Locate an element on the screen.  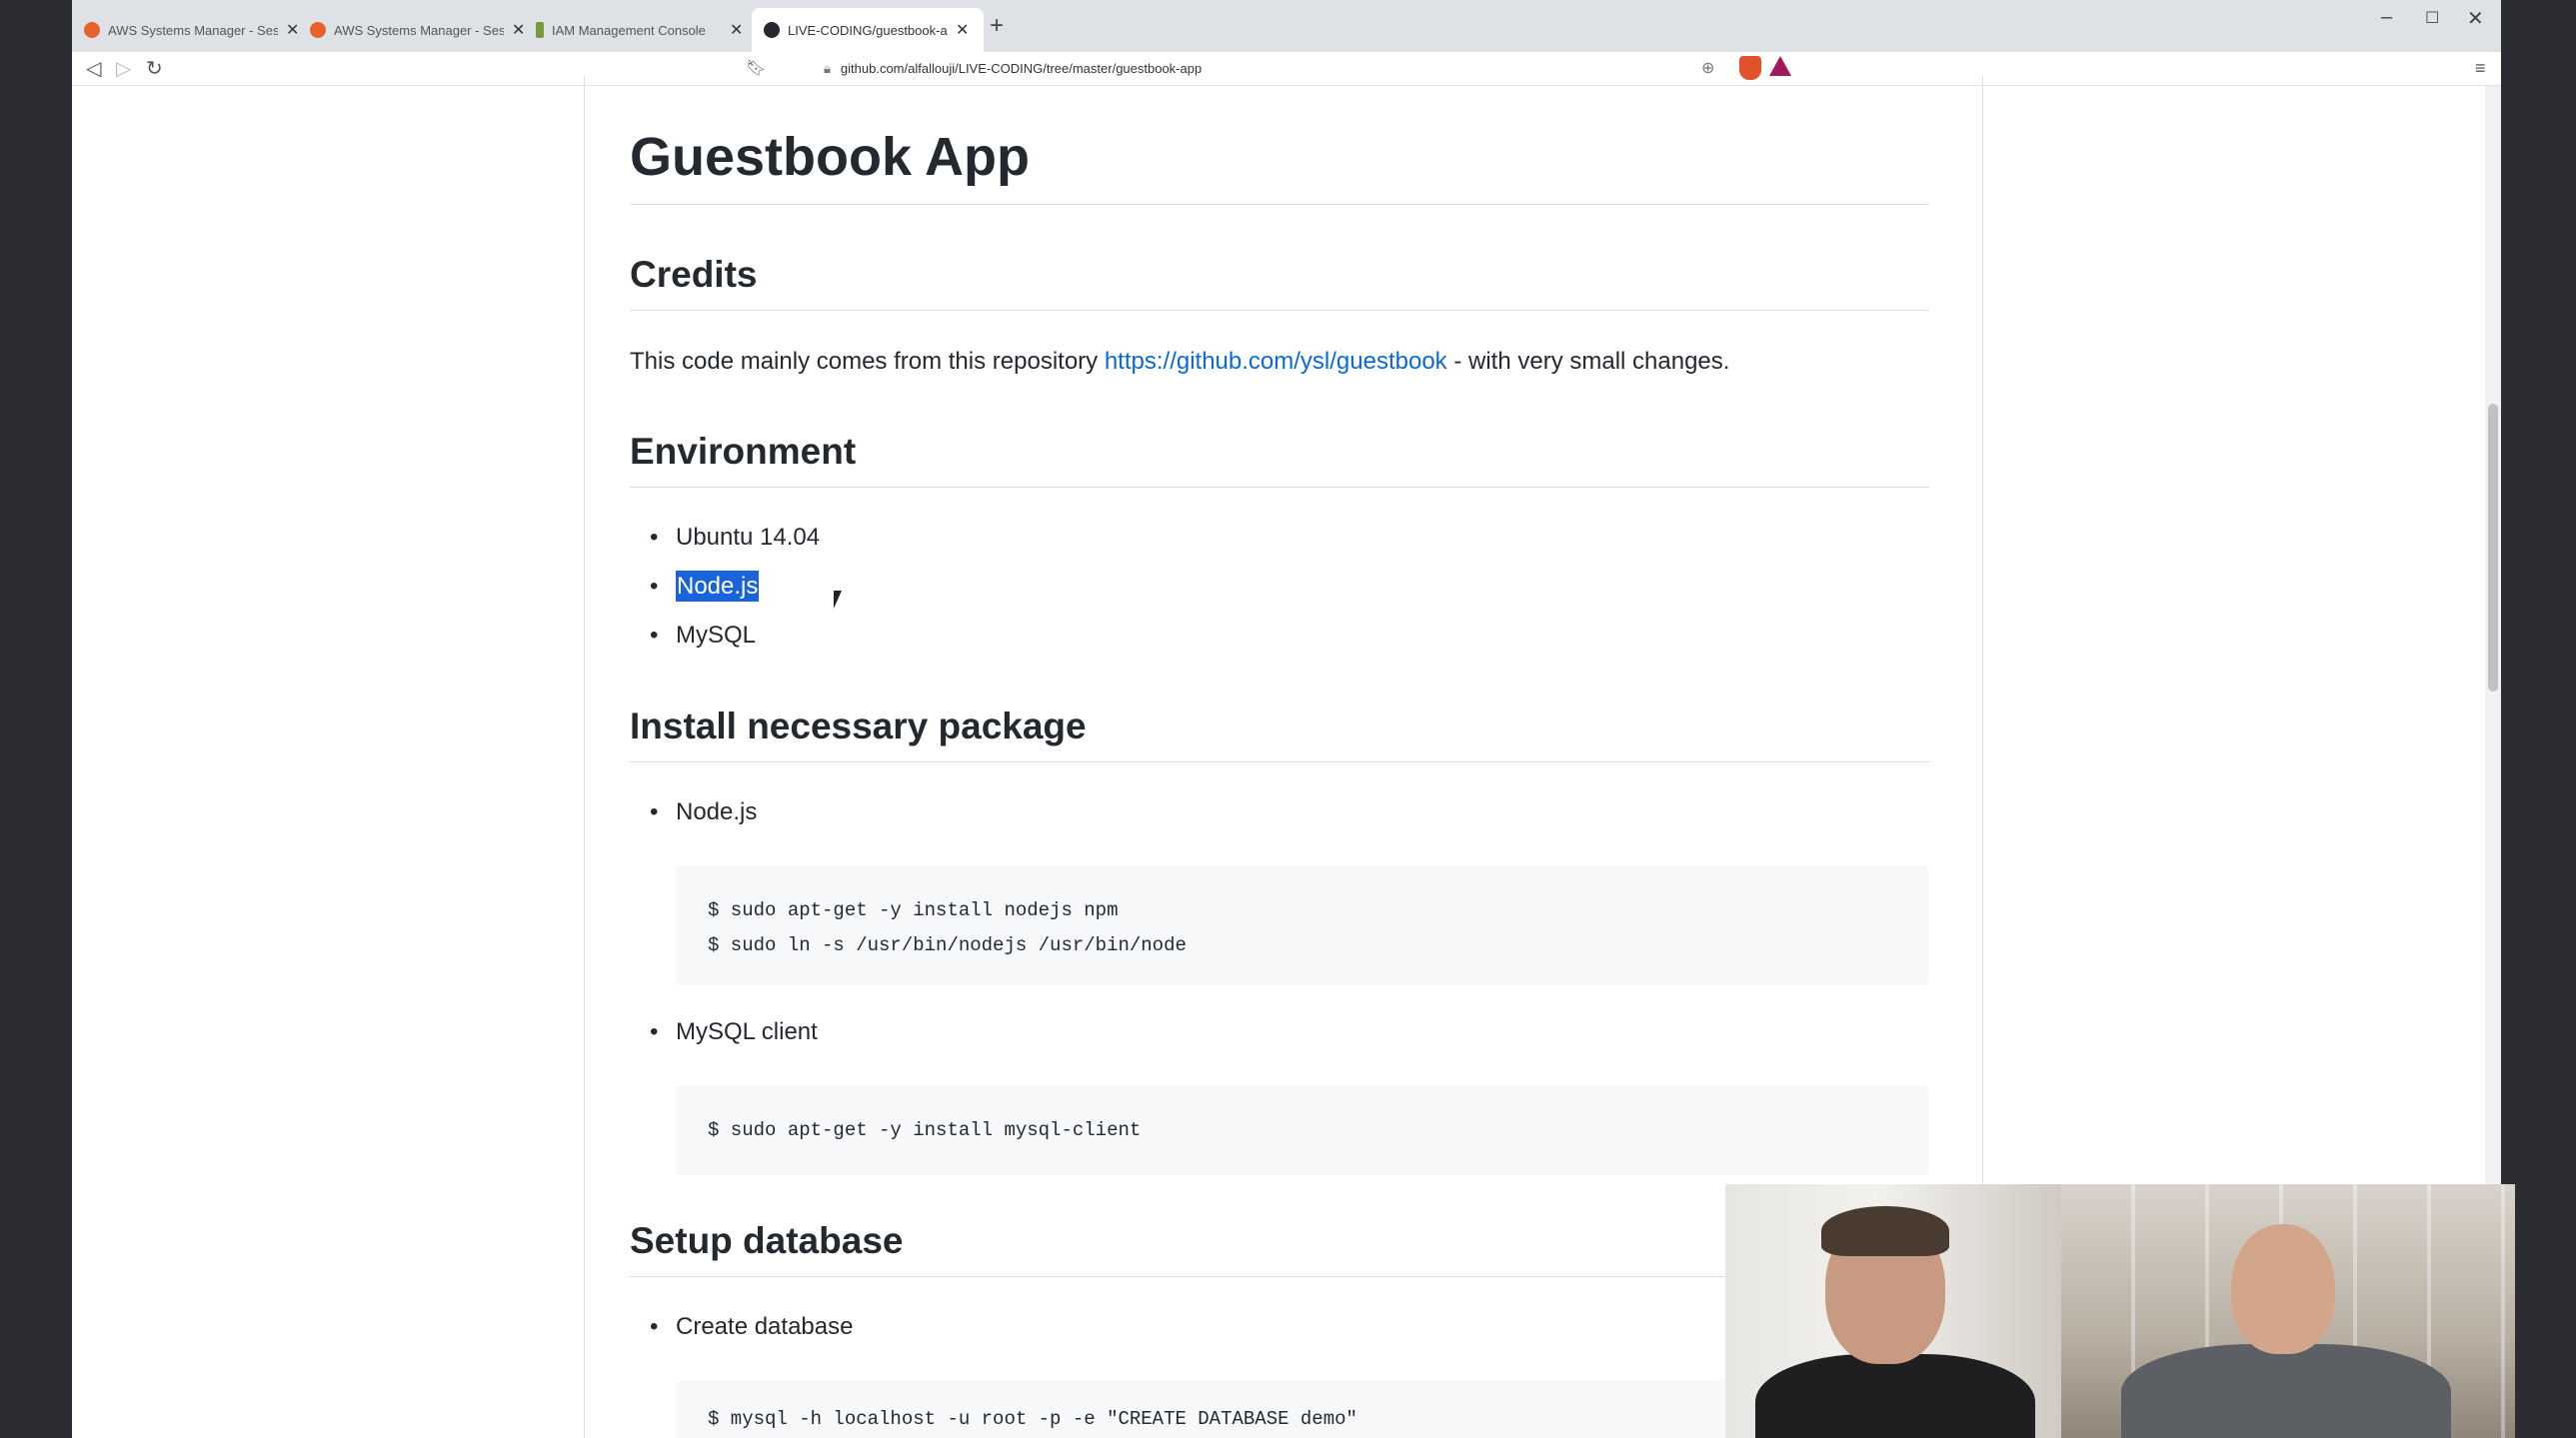
install-list-mysql: MySQL client is located at coordinates (734, 1036).